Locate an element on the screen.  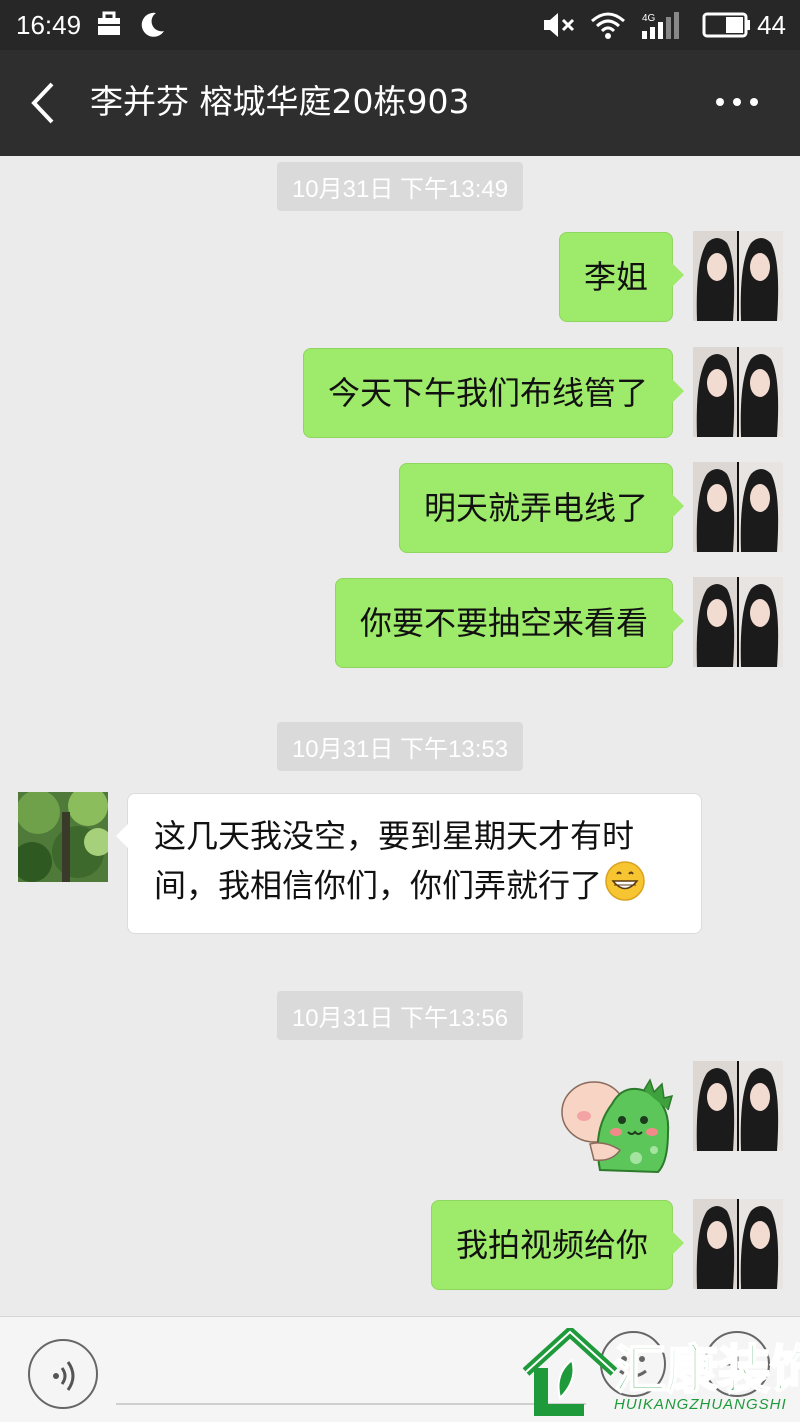
voice-icon is located at coordinates (64, 1376).